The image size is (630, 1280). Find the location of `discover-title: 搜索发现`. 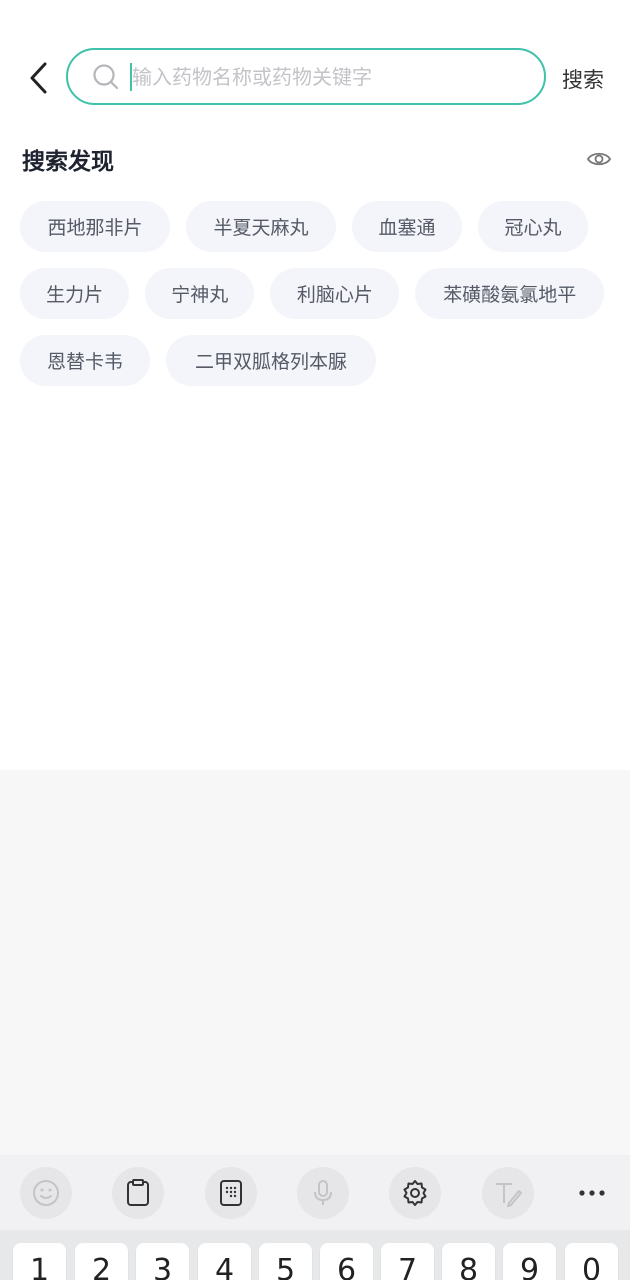

discover-title: 搜索发现 is located at coordinates (68, 162).